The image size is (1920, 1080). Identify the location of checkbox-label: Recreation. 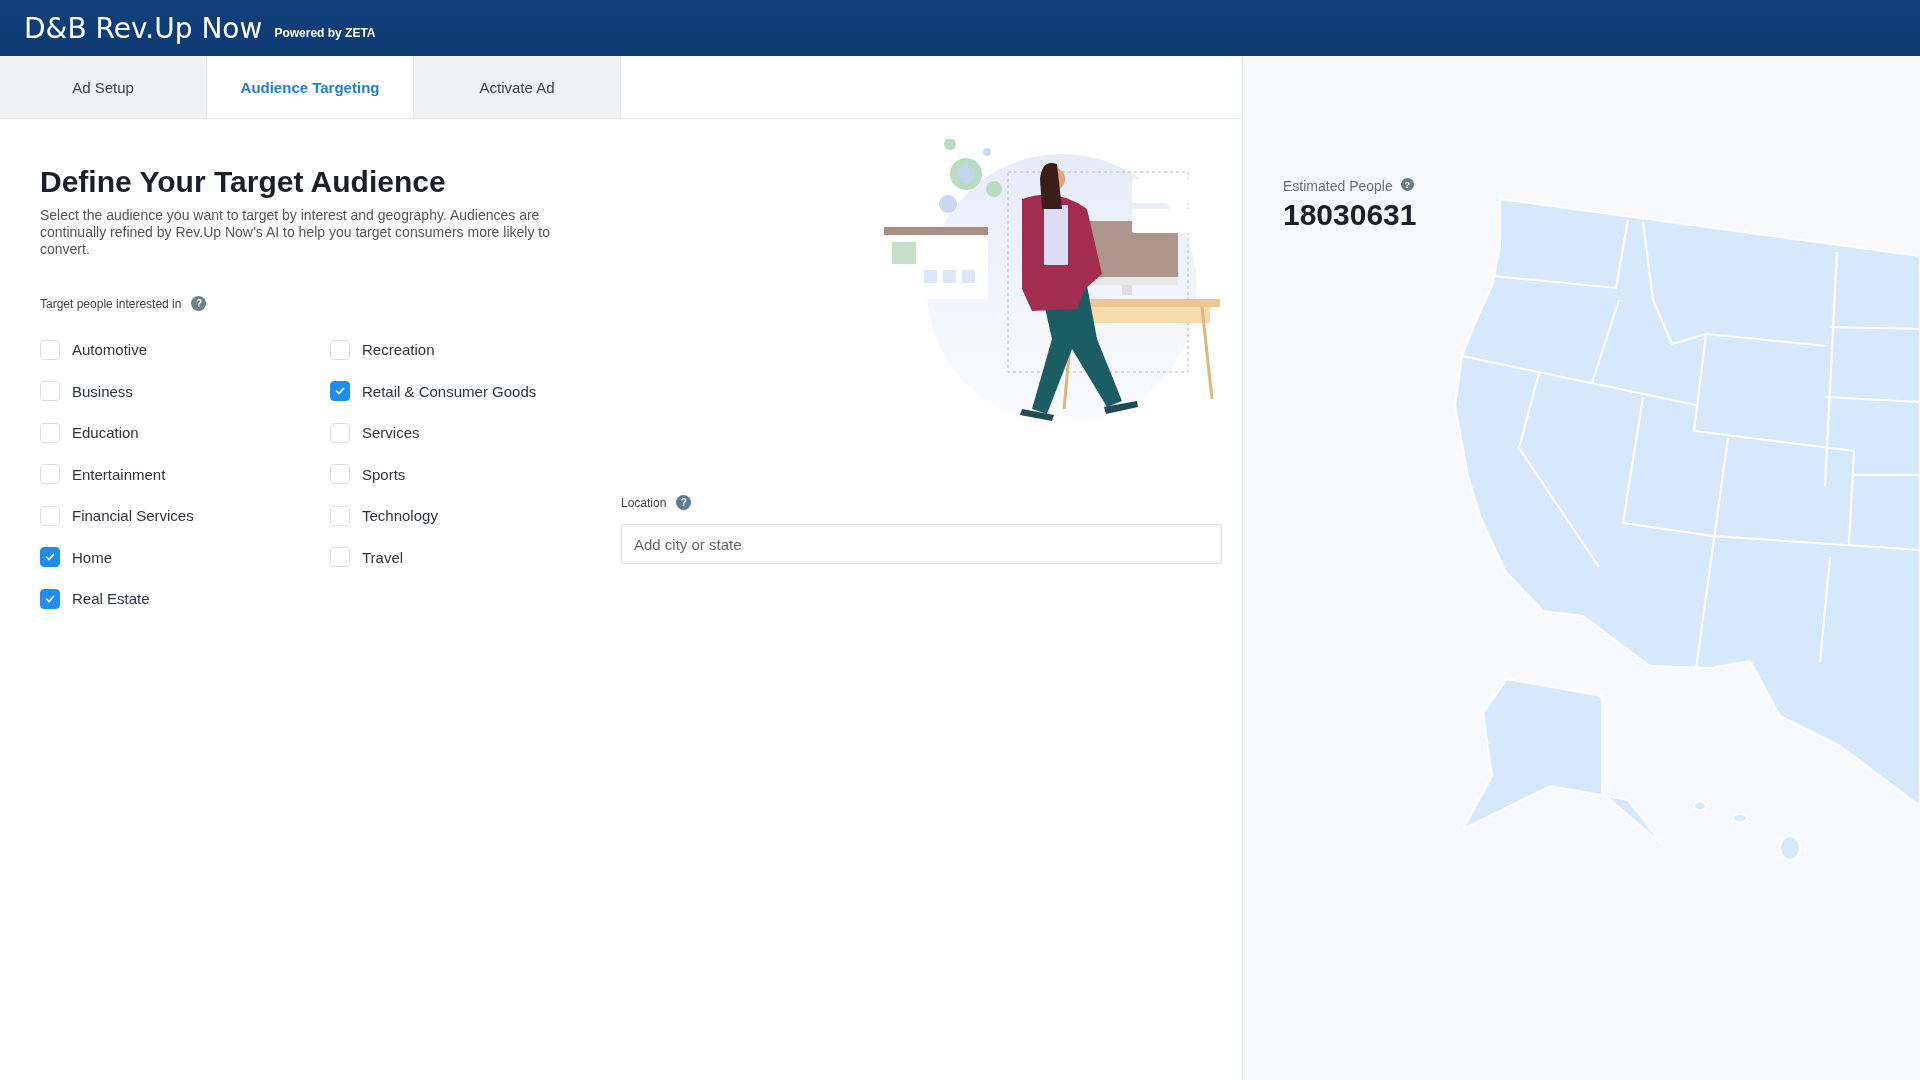
(398, 350).